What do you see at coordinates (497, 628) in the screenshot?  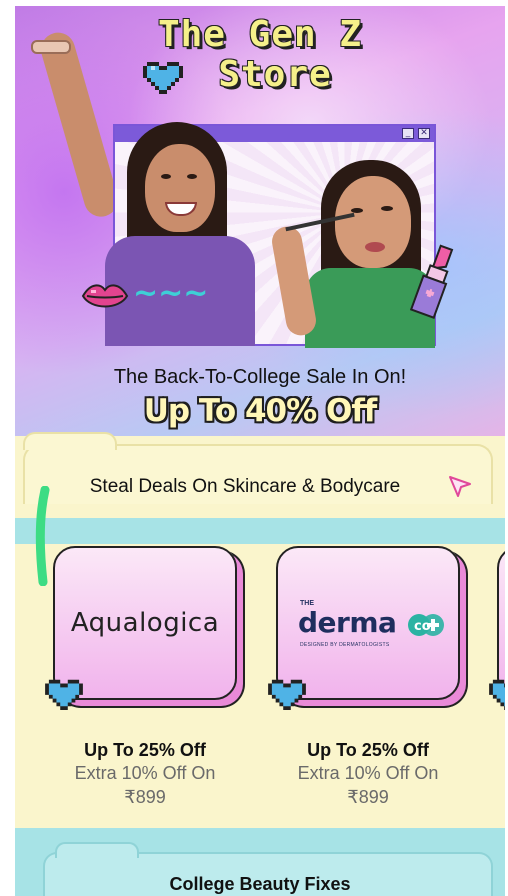 I see `brand-card-partial` at bounding box center [497, 628].